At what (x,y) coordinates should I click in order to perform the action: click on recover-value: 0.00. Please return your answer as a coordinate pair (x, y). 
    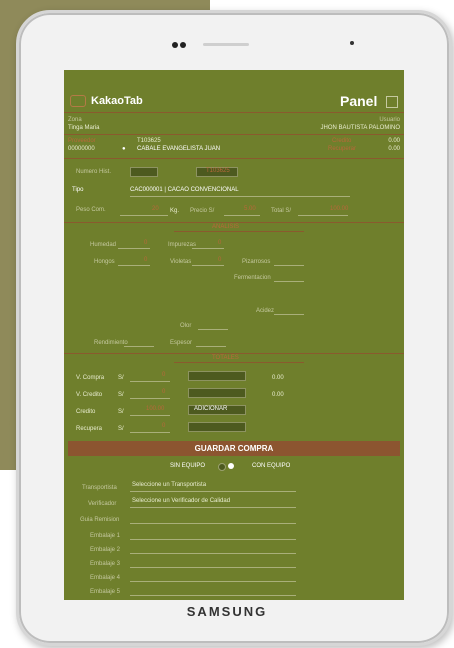
    Looking at the image, I should click on (394, 149).